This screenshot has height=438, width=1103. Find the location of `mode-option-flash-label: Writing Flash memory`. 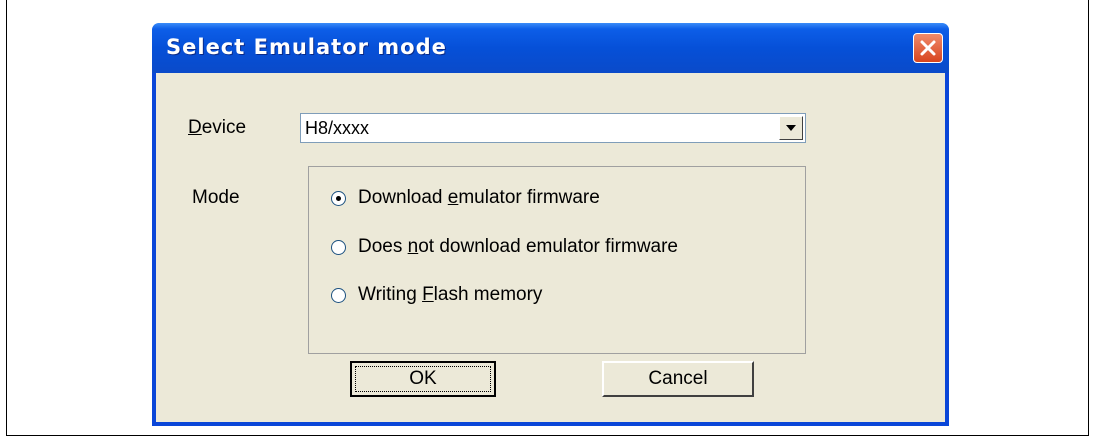

mode-option-flash-label: Writing Flash memory is located at coordinates (450, 294).